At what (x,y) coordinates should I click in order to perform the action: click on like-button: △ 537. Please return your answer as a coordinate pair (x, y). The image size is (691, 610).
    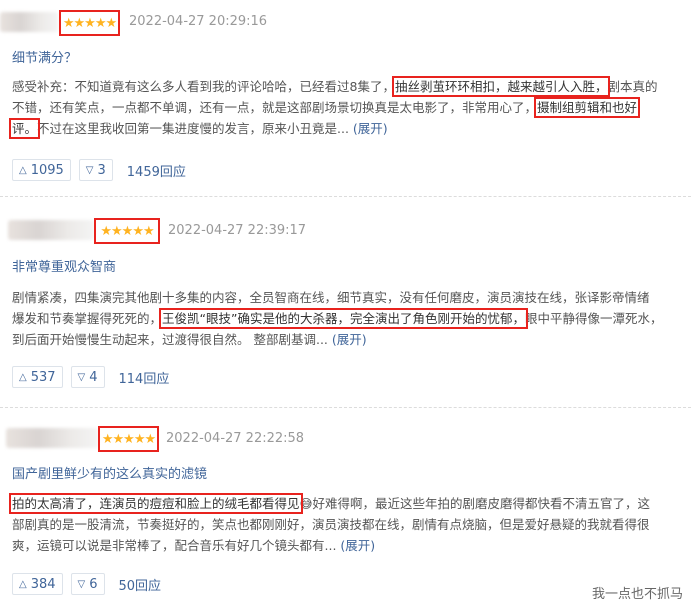
    Looking at the image, I should click on (37, 377).